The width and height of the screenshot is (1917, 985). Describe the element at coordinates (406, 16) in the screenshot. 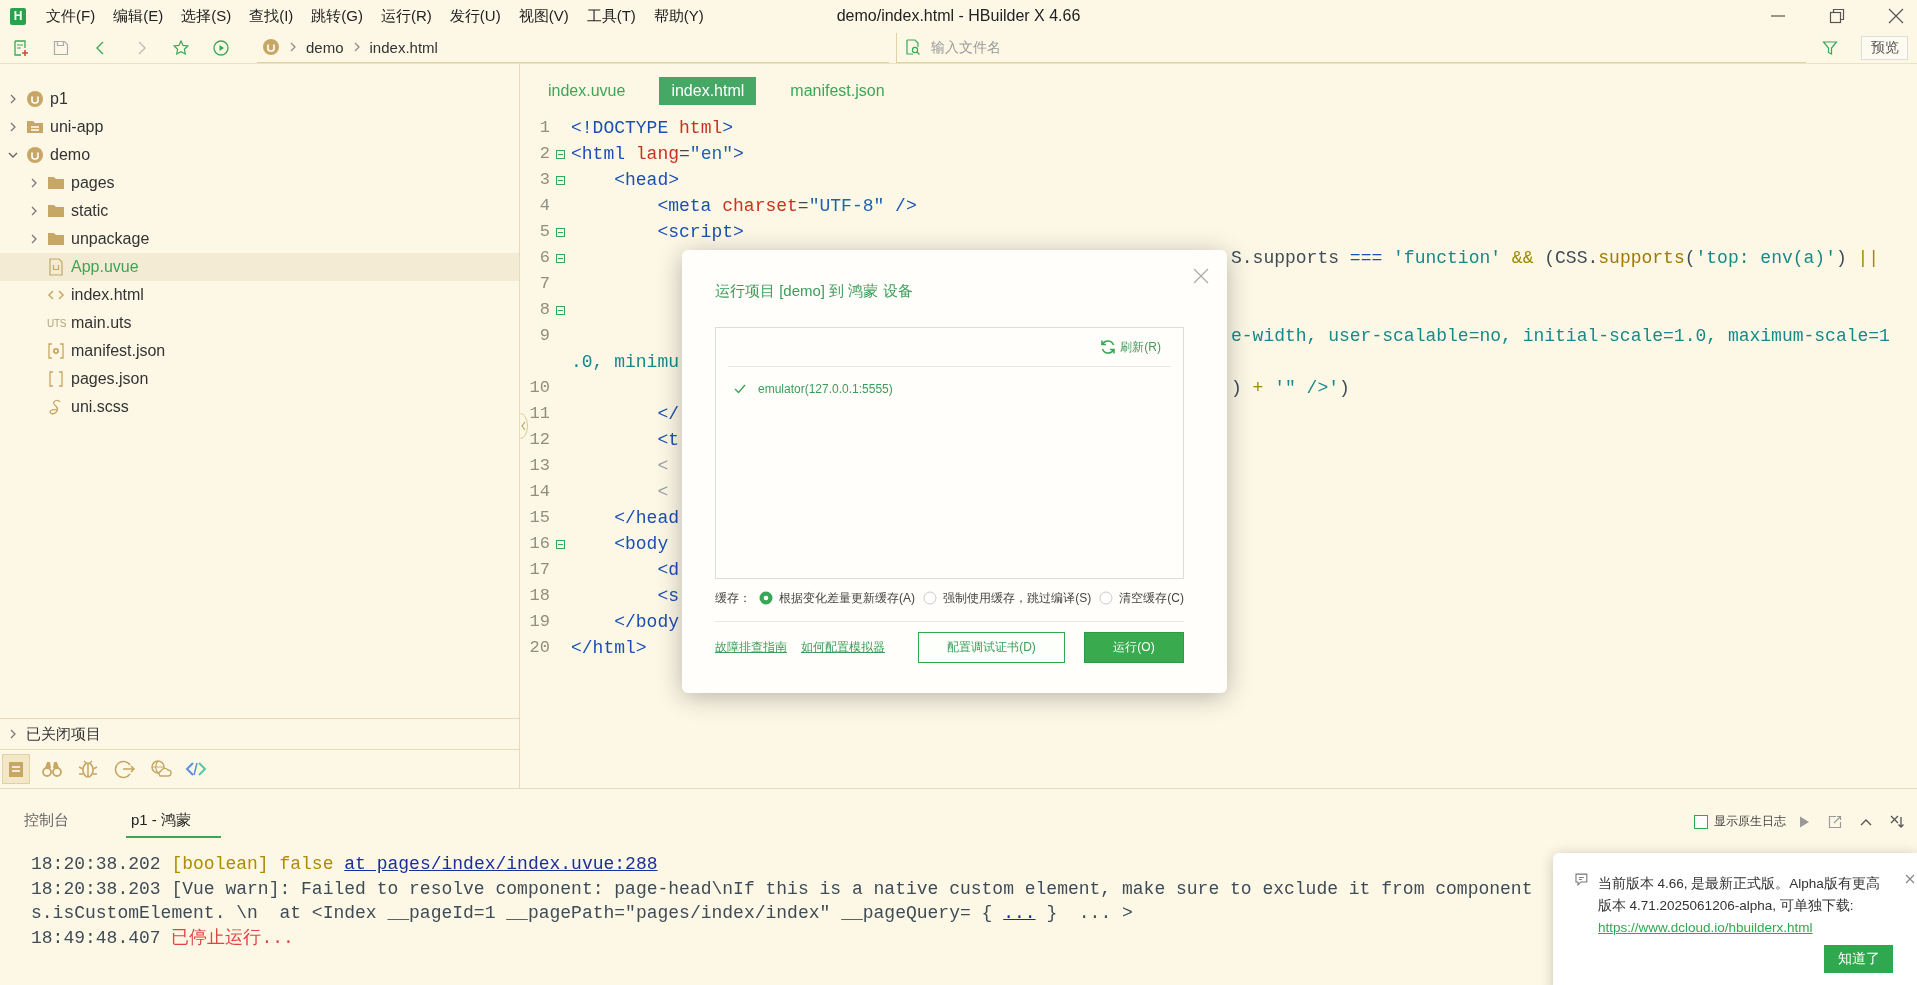

I see `menu-item: 运行(R)` at that location.